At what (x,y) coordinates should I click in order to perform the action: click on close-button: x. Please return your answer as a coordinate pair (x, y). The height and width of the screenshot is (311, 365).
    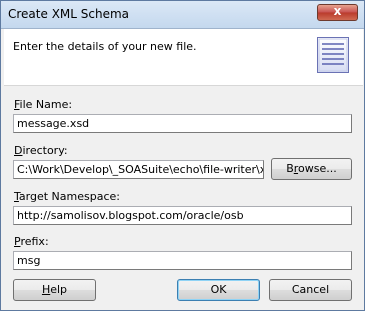
    Looking at the image, I should click on (337, 12).